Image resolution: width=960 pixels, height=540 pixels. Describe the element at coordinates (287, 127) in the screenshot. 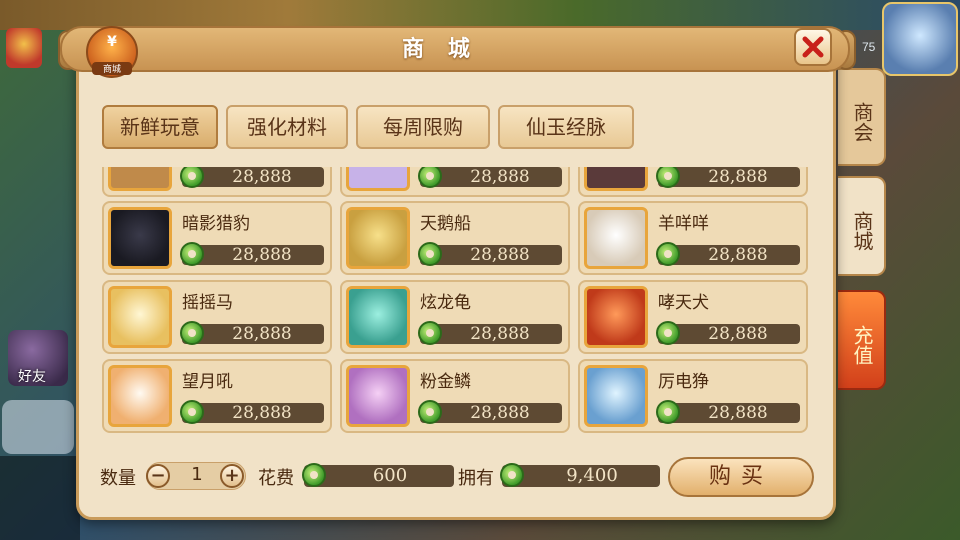

I see `tab-enhance-materials: 强化材料` at that location.